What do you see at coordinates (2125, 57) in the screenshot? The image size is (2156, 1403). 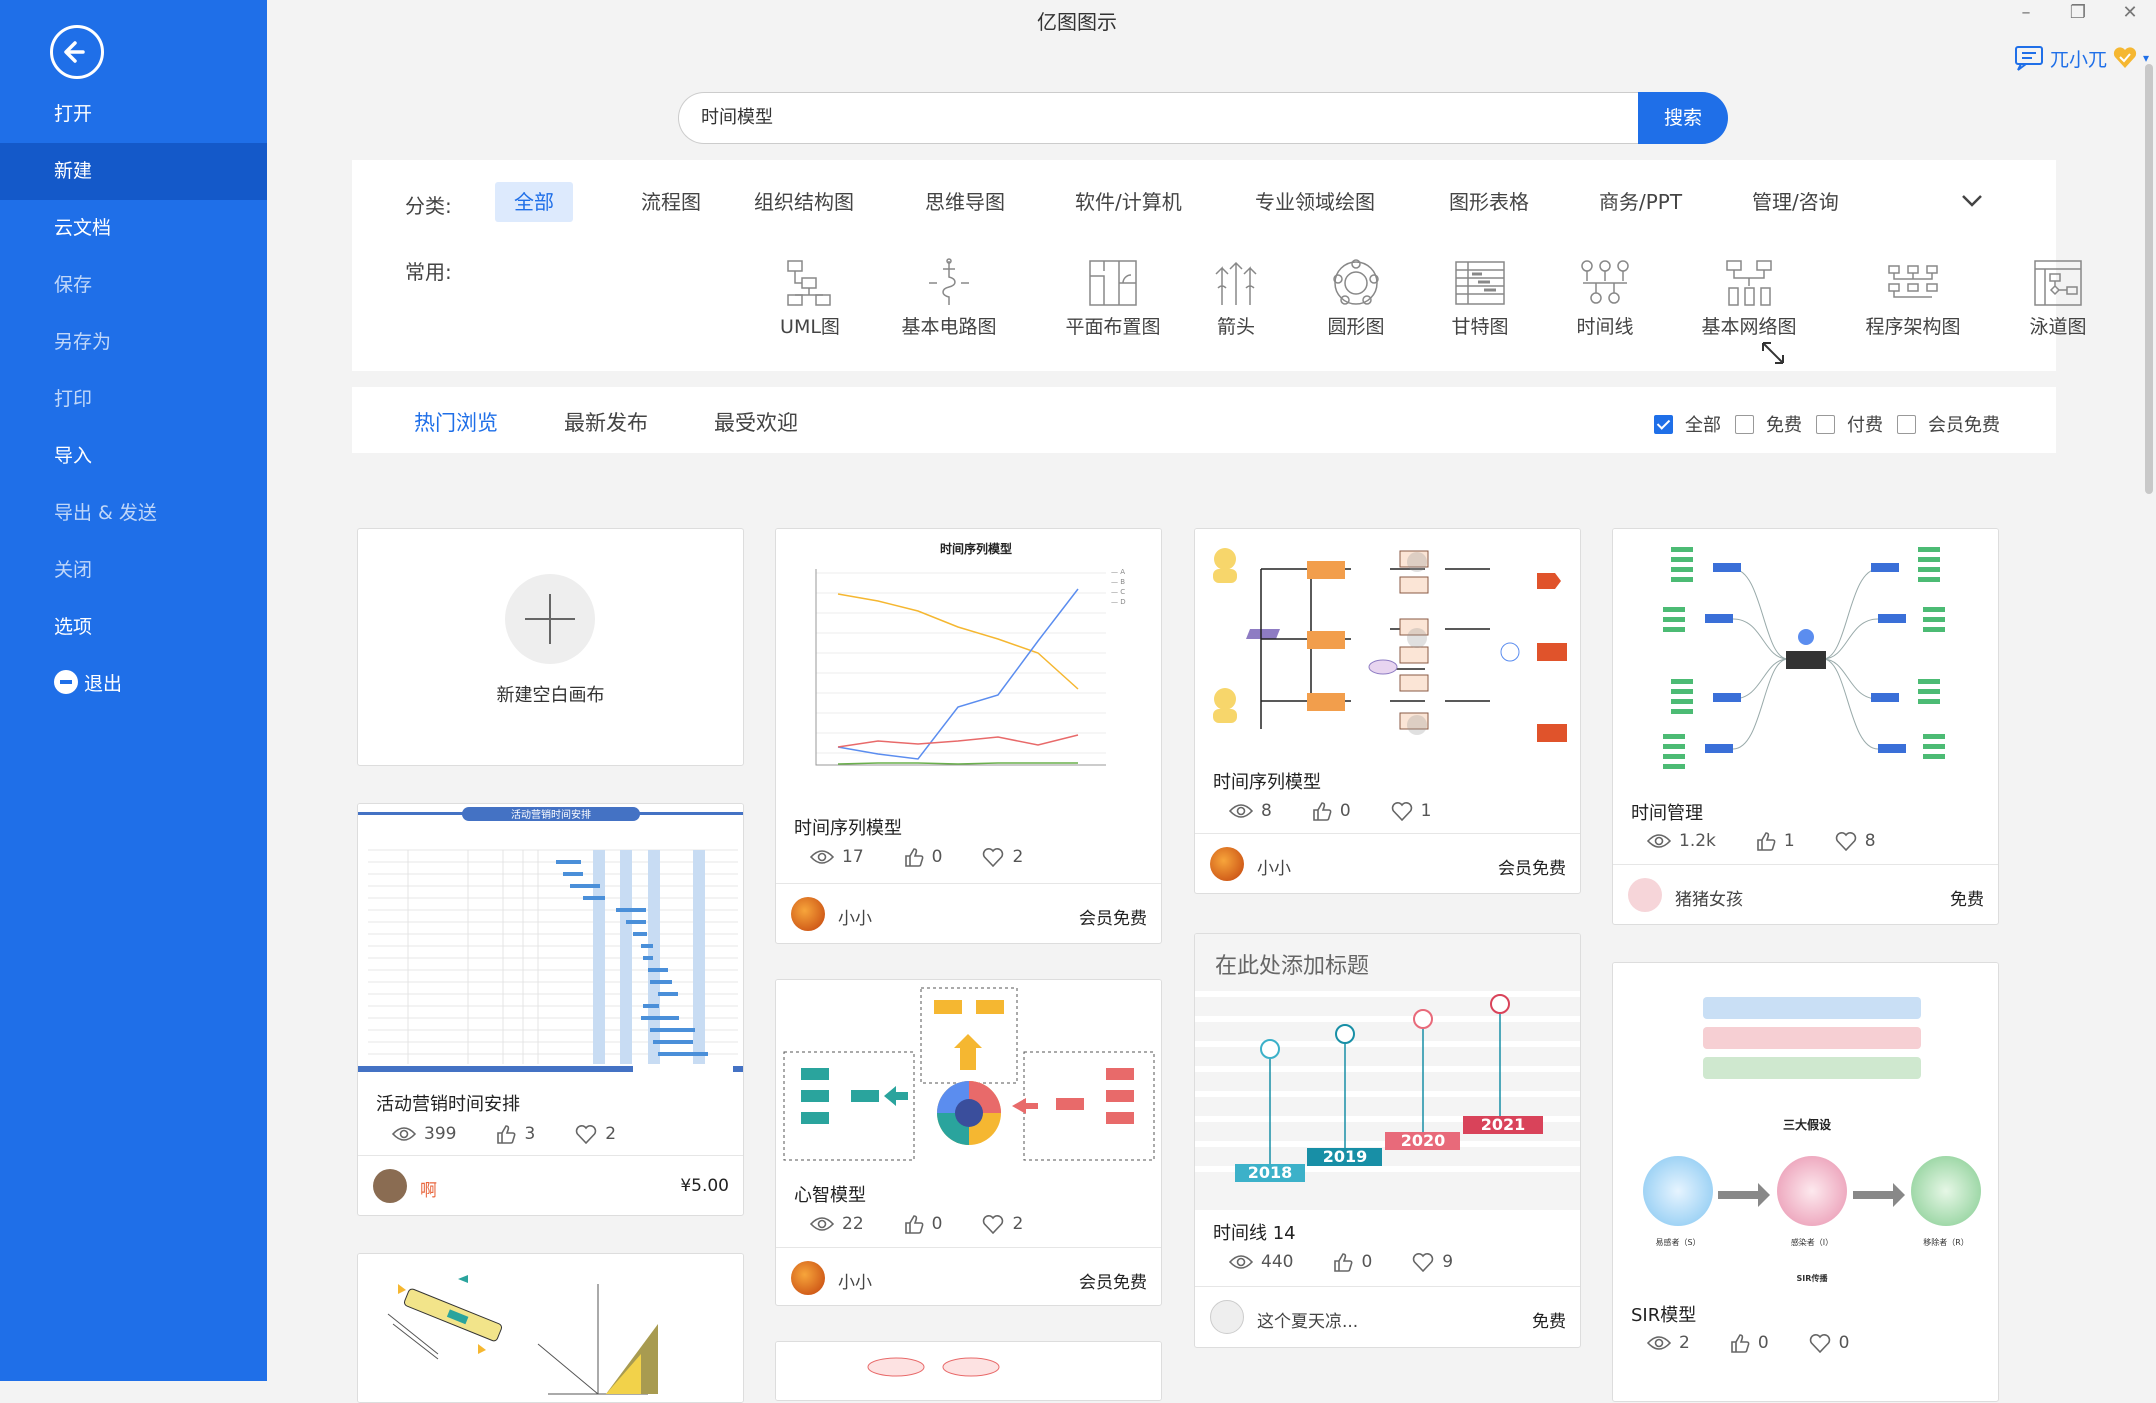 I see `vip-heart-icon` at bounding box center [2125, 57].